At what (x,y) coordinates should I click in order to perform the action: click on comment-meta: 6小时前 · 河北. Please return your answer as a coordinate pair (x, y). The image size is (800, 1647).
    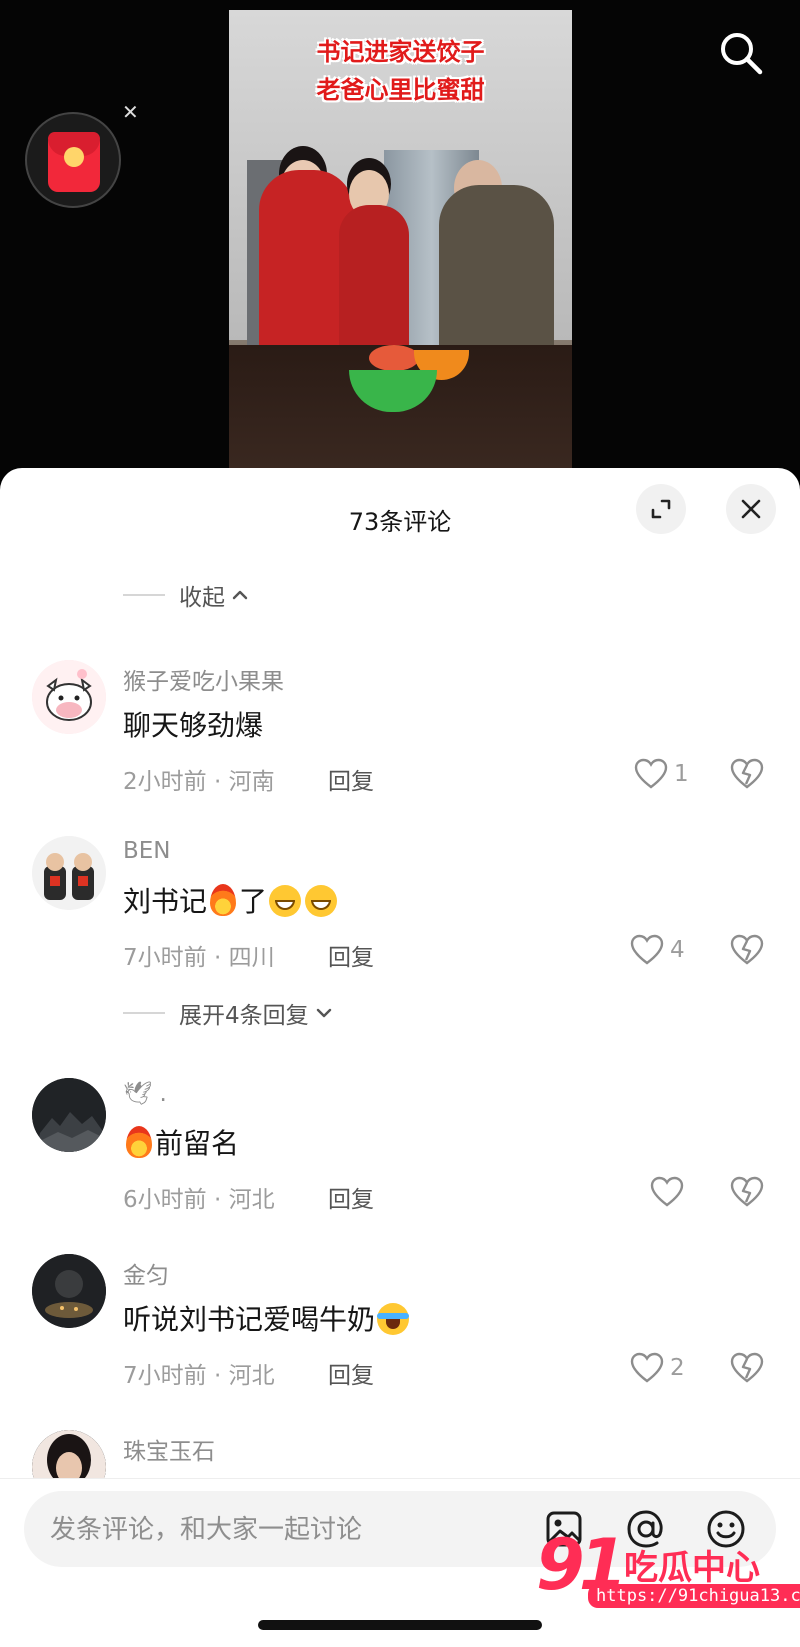
    Looking at the image, I should click on (199, 1200).